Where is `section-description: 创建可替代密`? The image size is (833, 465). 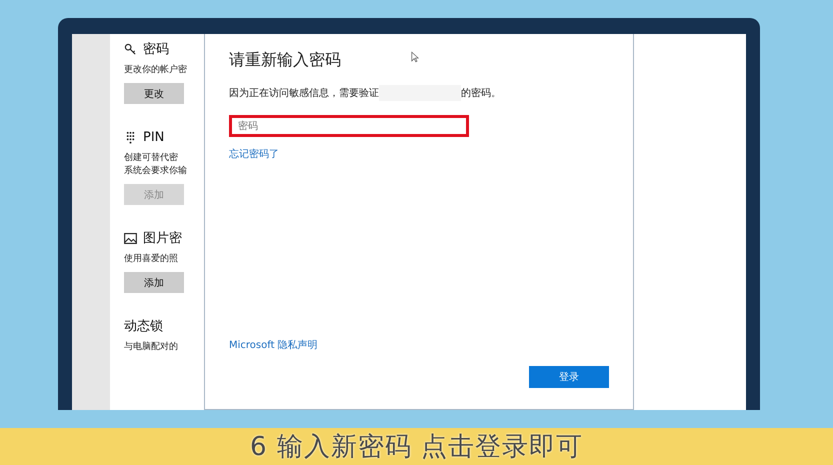
section-description: 创建可替代密 is located at coordinates (151, 158).